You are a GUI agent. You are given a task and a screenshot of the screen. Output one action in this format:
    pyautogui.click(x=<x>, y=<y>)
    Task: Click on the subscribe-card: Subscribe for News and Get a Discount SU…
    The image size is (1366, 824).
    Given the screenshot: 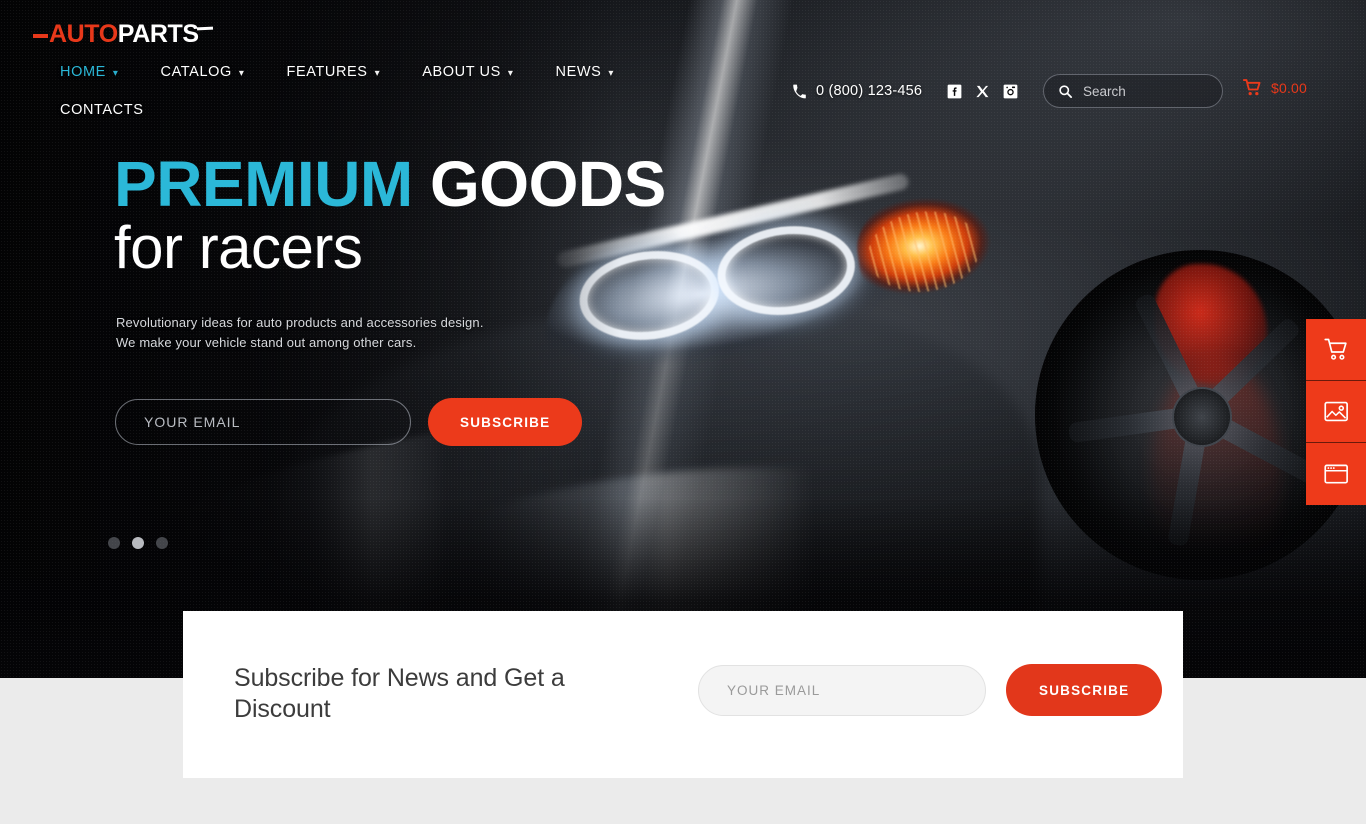 What is the action you would take?
    pyautogui.click(x=683, y=694)
    